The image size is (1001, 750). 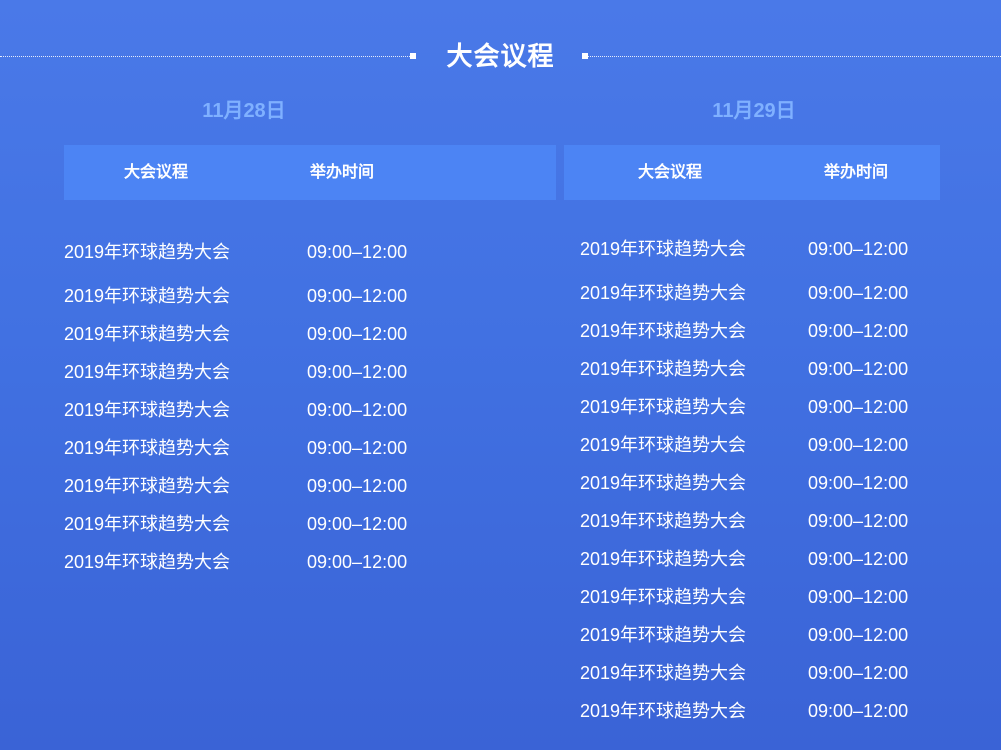 What do you see at coordinates (794, 56) in the screenshot?
I see `dotted-divider-right` at bounding box center [794, 56].